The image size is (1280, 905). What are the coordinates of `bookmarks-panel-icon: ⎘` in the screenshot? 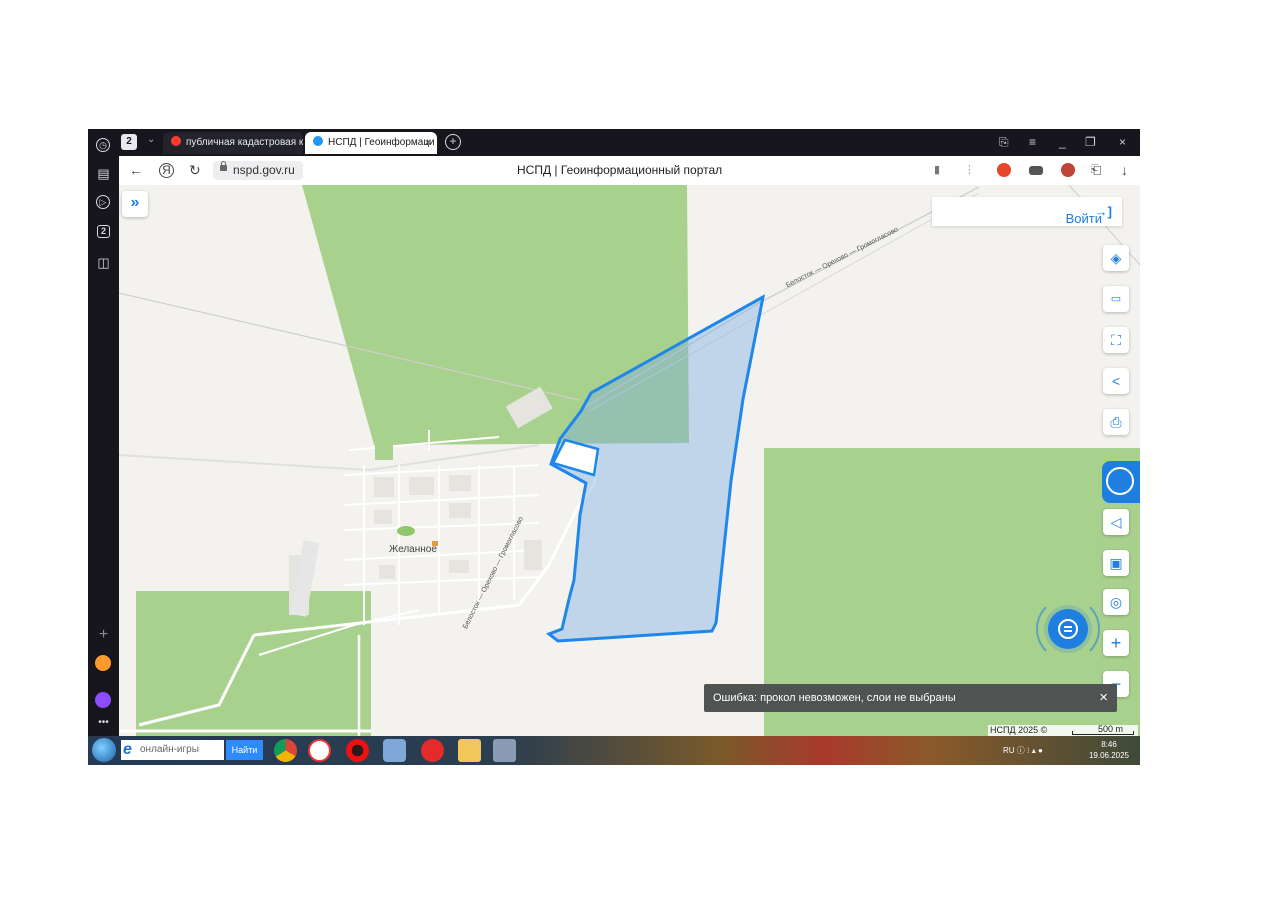 It's located at (1004, 142).